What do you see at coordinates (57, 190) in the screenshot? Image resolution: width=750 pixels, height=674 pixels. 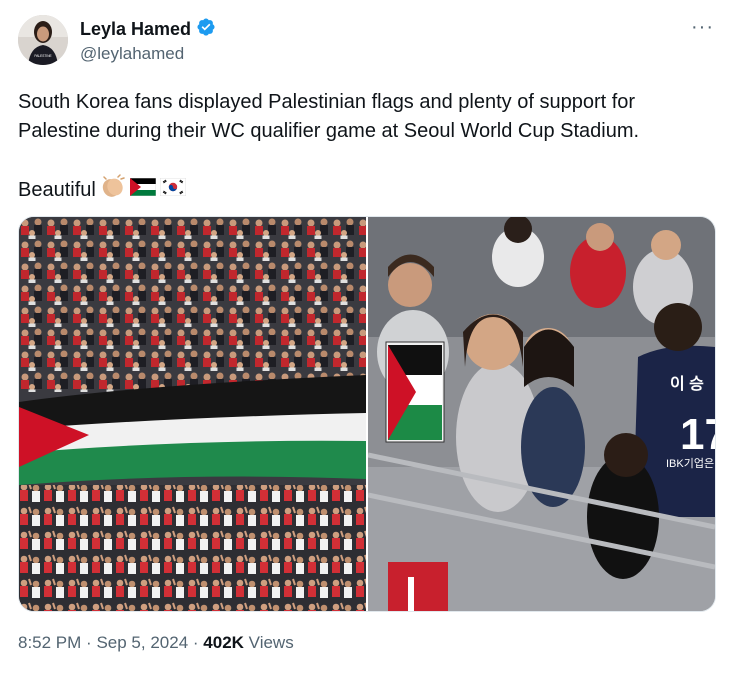 I see `tweet-text-beautiful: Beautiful` at bounding box center [57, 190].